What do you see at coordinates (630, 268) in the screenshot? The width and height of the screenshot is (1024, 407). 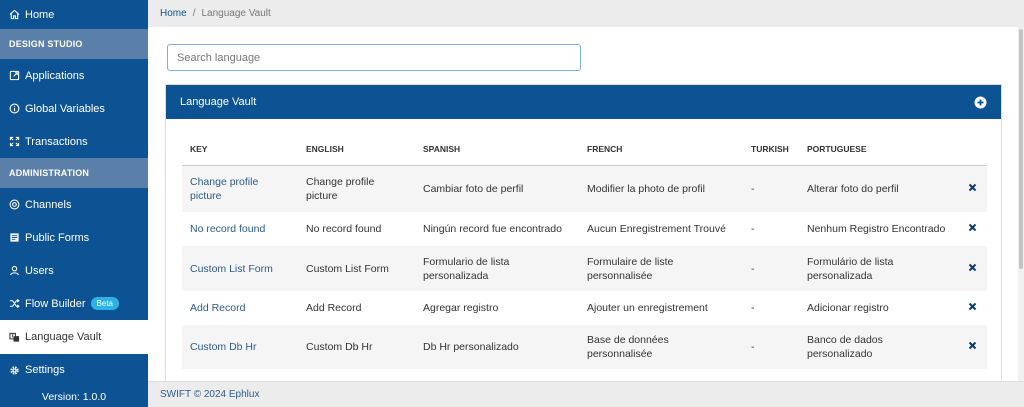 I see `cell-french: Formulaire de liste personnalisée` at bounding box center [630, 268].